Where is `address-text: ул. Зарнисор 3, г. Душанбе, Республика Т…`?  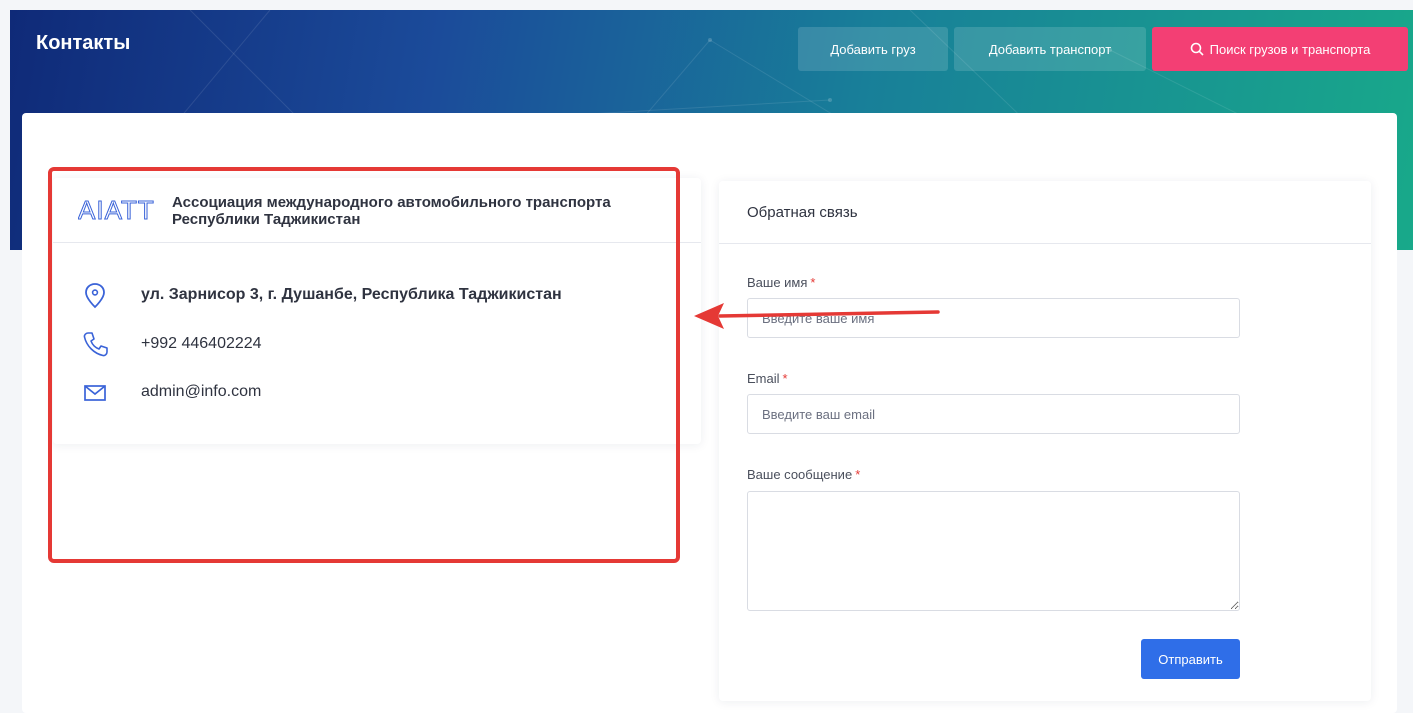
address-text: ул. Зарнисор 3, г. Душанбе, Республика Т… is located at coordinates (351, 294).